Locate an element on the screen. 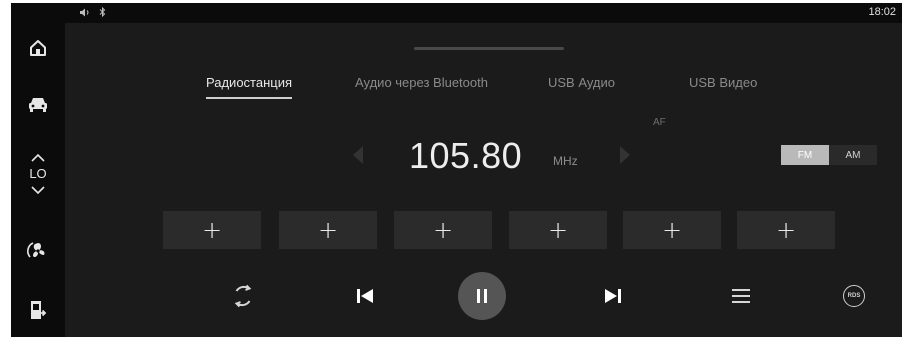  exit-button is located at coordinates (38, 310).